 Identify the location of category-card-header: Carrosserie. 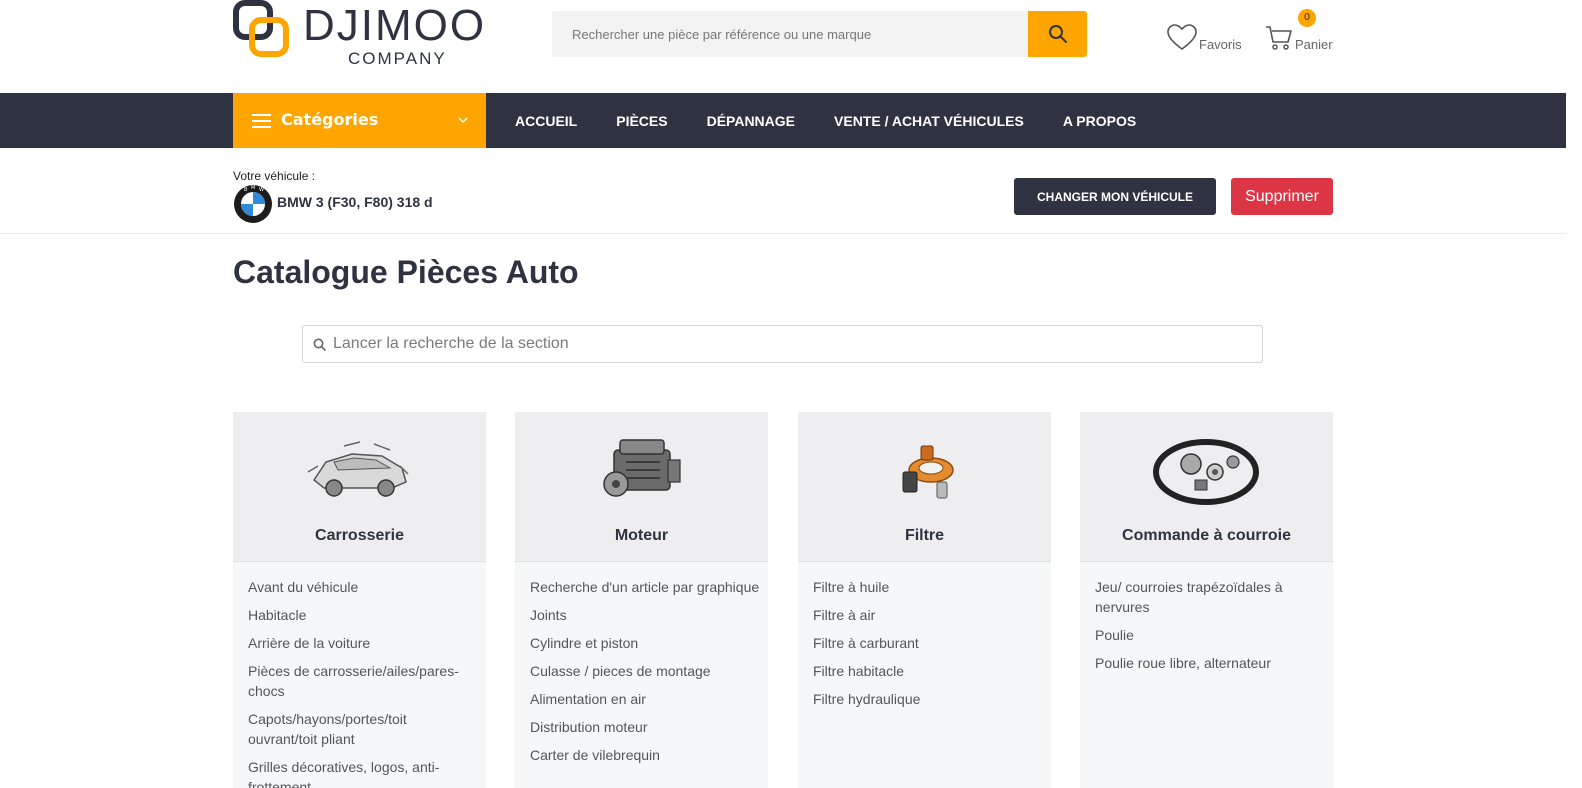
(359, 487).